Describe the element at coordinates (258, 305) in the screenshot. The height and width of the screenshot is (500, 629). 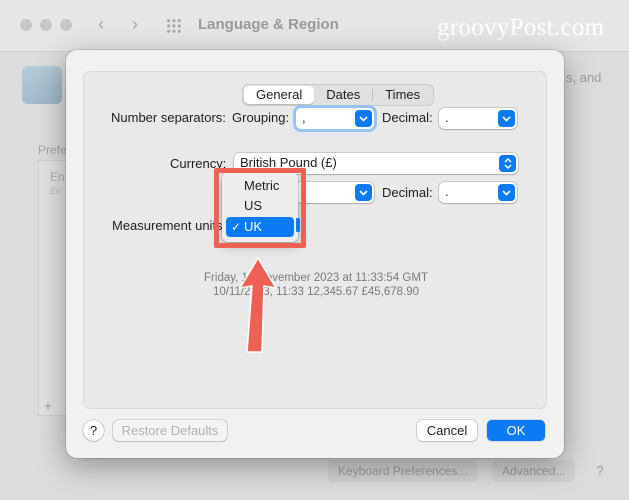
I see `annotation-arrow-icon` at that location.